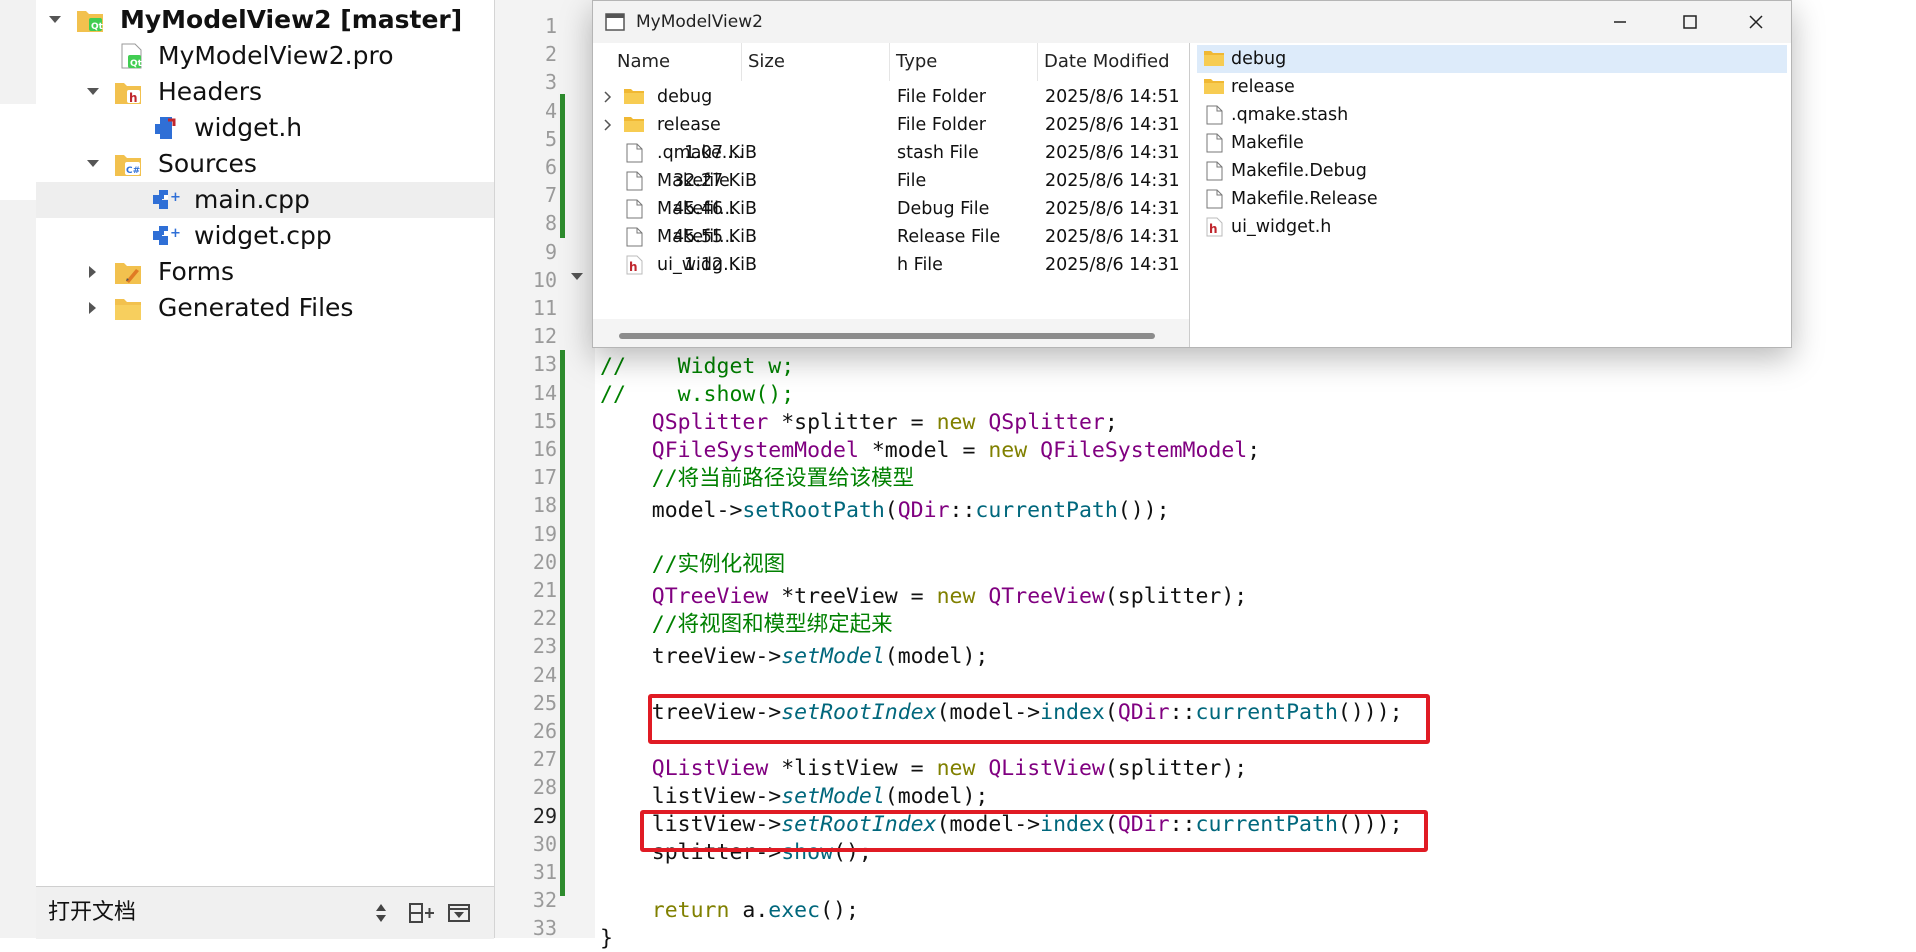 This screenshot has height=952, width=1916. Describe the element at coordinates (697, 394) in the screenshot. I see `code-line-14: // w.show();` at that location.